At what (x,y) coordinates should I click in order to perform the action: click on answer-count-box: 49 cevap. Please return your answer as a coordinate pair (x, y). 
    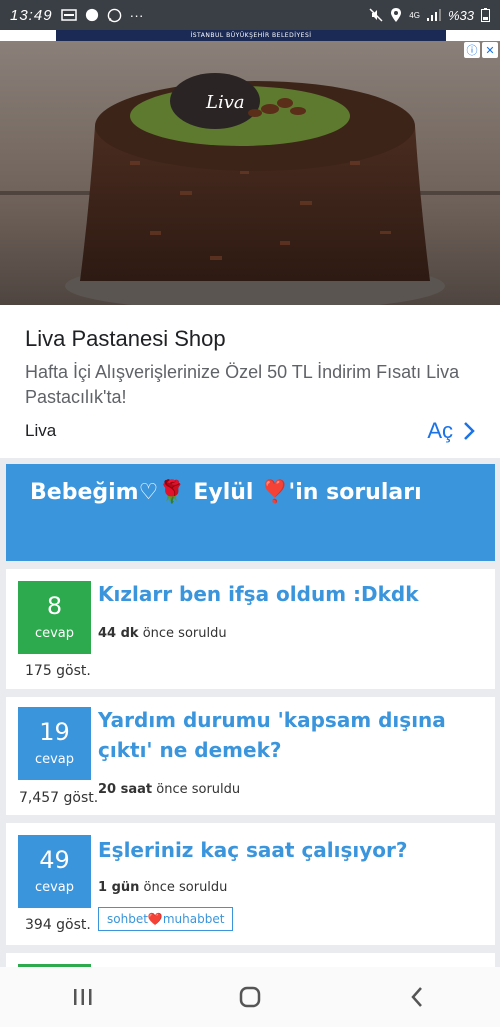
    Looking at the image, I should click on (54, 871).